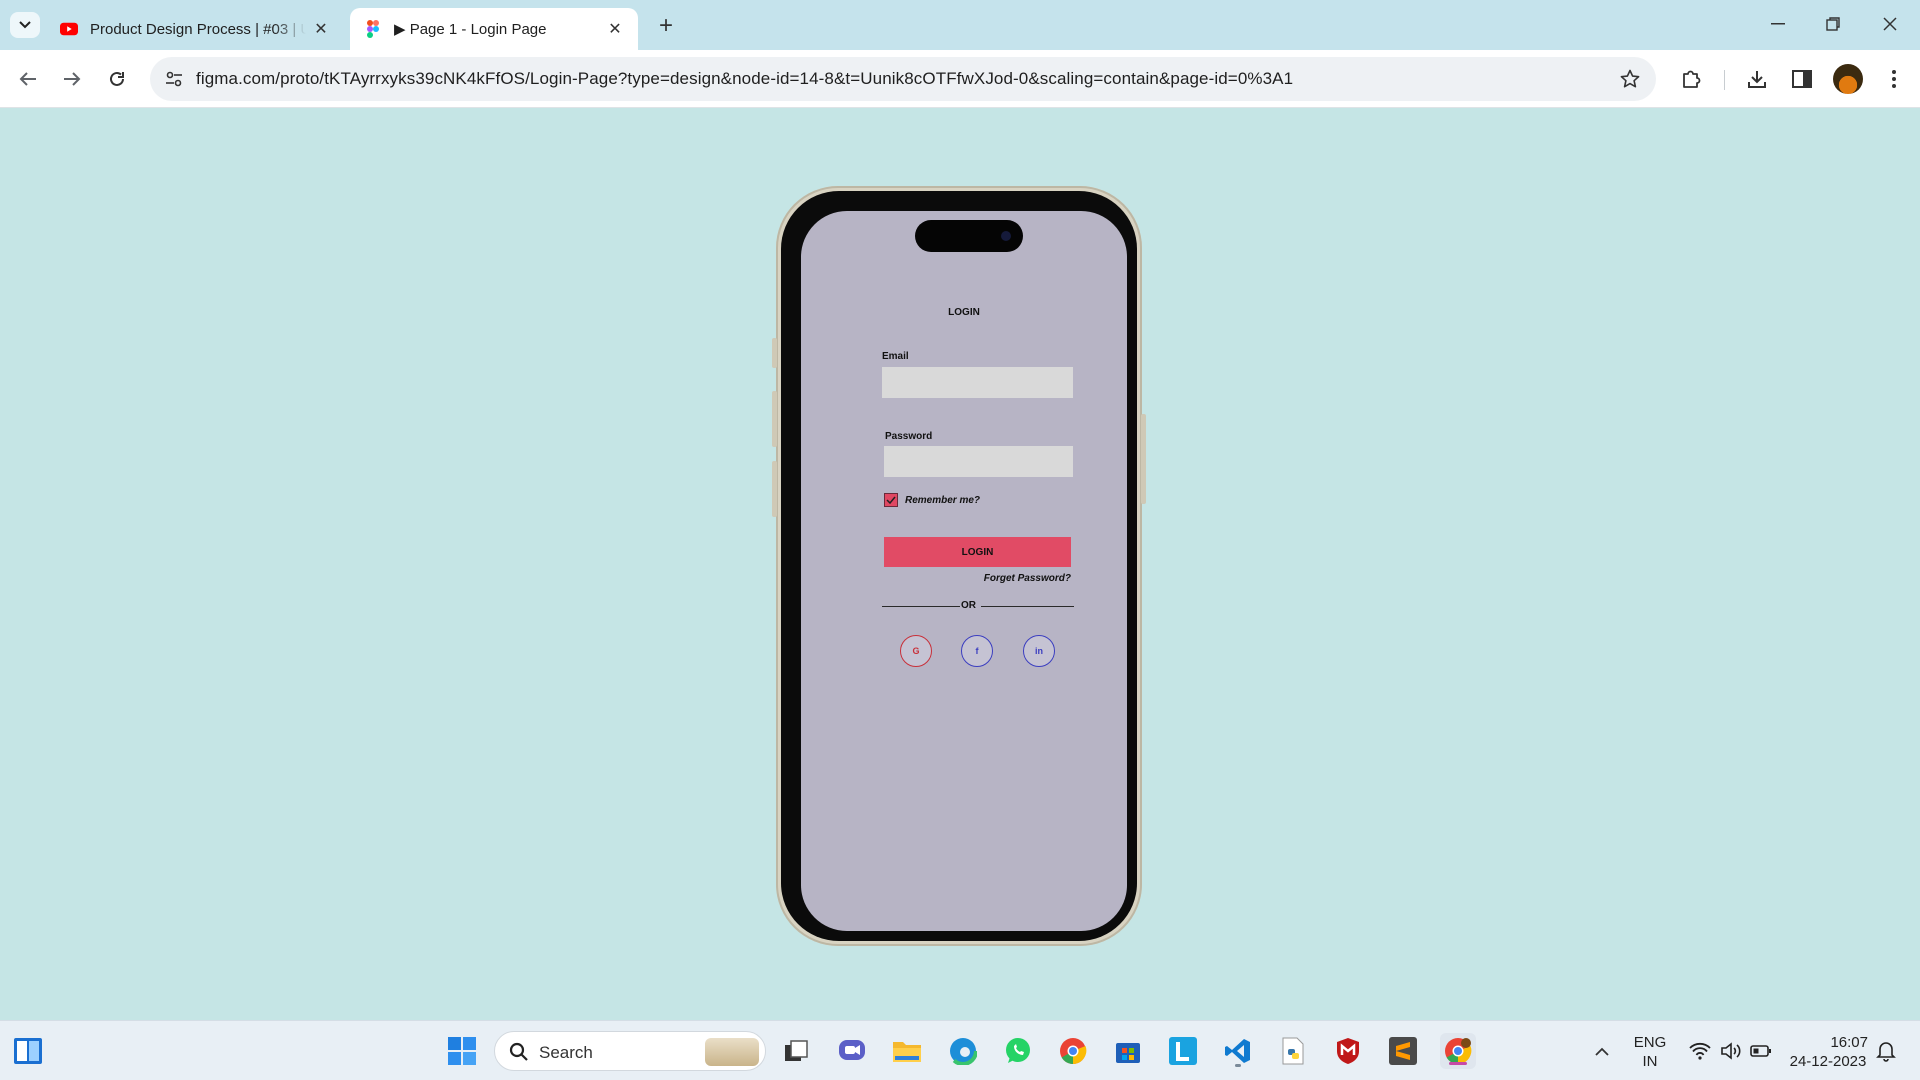  I want to click on tab-youtube: Product Design Process | #03 | UI ✕, so click(195, 29).